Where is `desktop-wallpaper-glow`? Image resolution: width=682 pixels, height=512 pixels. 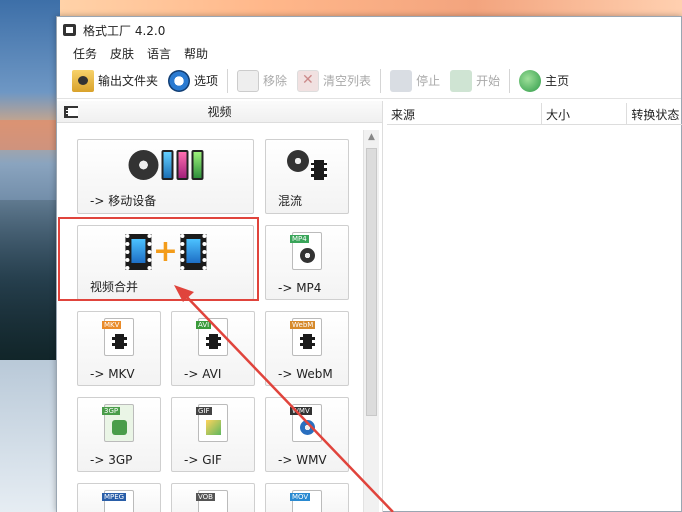 desktop-wallpaper-glow is located at coordinates (30, 135).